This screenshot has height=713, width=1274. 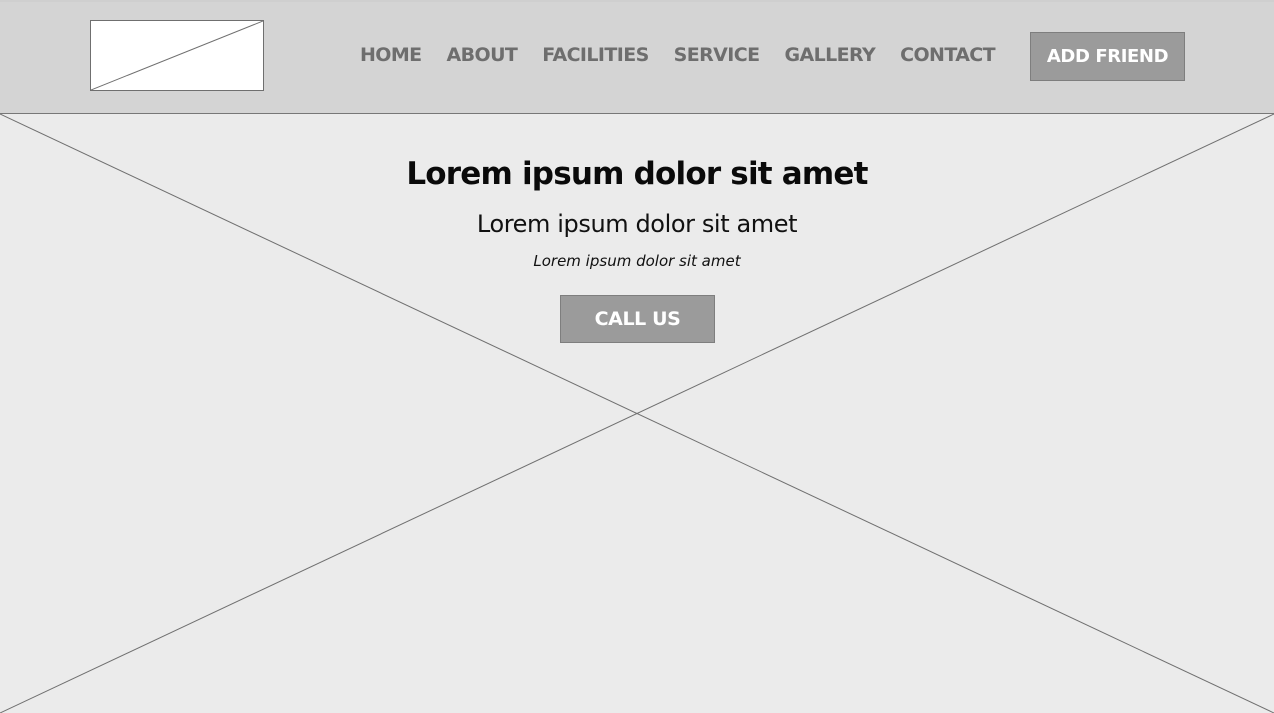 I want to click on logo-image-placeholder, so click(x=177, y=55).